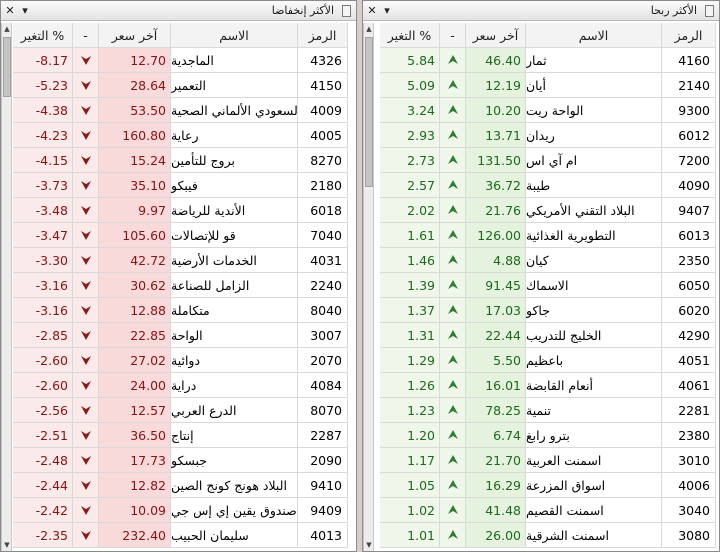 The image size is (720, 552). I want to click on table-row: -3.16 30.62 الزامل للصناعة 2240, so click(180, 285).